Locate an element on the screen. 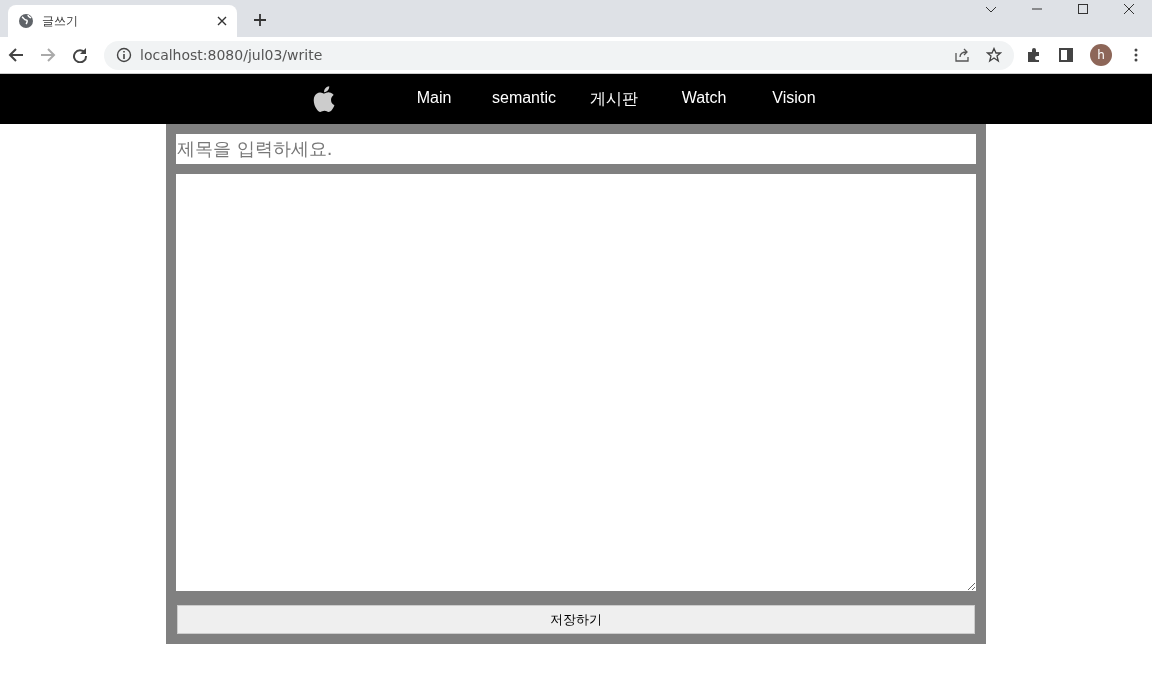 The height and width of the screenshot is (689, 1152). star-icon is located at coordinates (994, 55).